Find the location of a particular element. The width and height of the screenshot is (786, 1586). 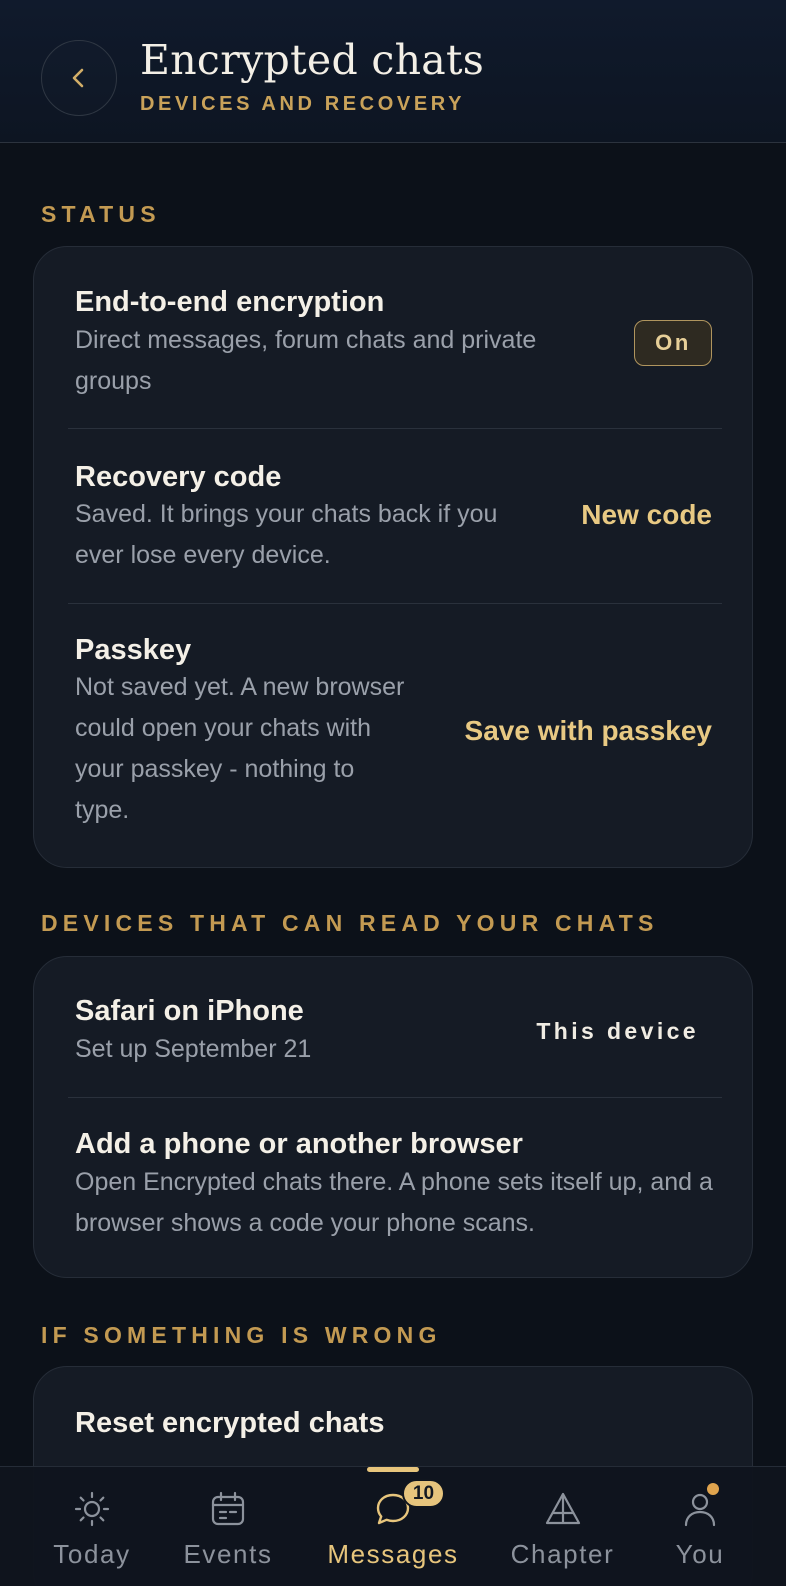

device-name: Safari on iPhone is located at coordinates (189, 1011).